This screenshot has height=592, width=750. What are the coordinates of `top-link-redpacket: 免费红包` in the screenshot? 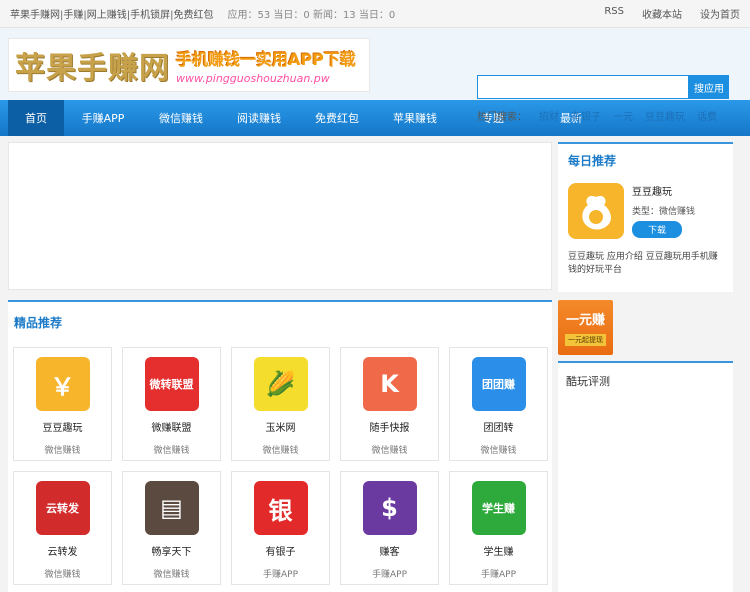 It's located at (194, 15).